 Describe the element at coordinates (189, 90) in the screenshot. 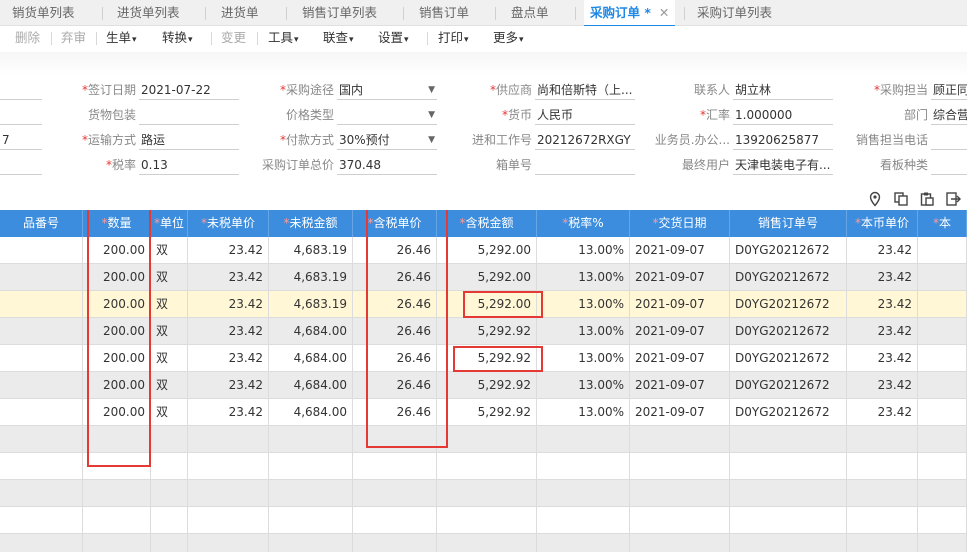

I see `sign-date-field: 2021-07-22` at that location.